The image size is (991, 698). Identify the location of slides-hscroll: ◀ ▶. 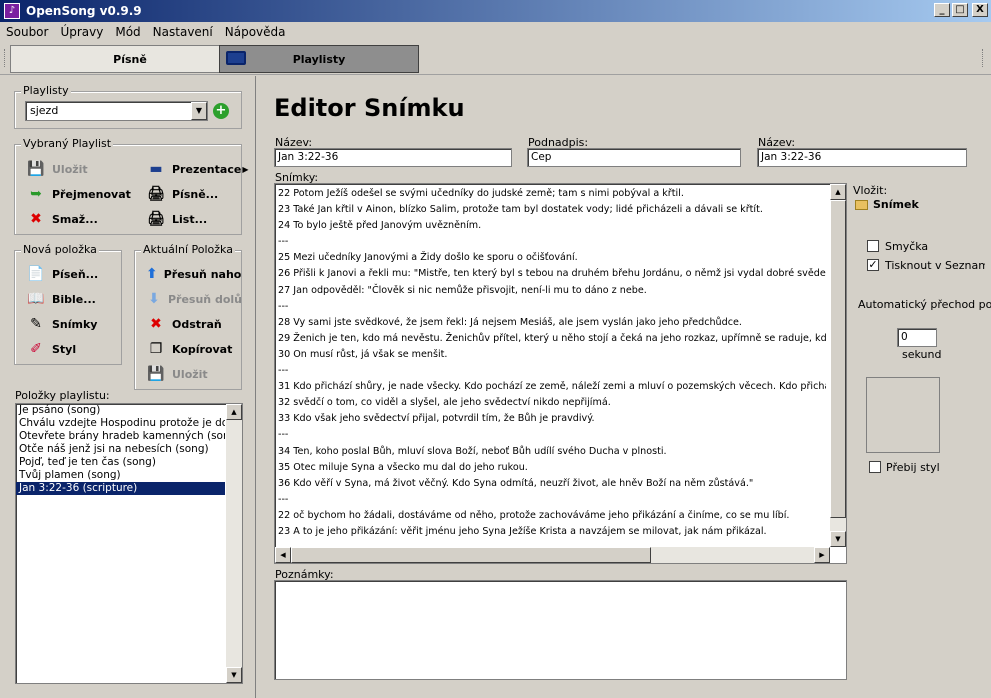
(552, 555).